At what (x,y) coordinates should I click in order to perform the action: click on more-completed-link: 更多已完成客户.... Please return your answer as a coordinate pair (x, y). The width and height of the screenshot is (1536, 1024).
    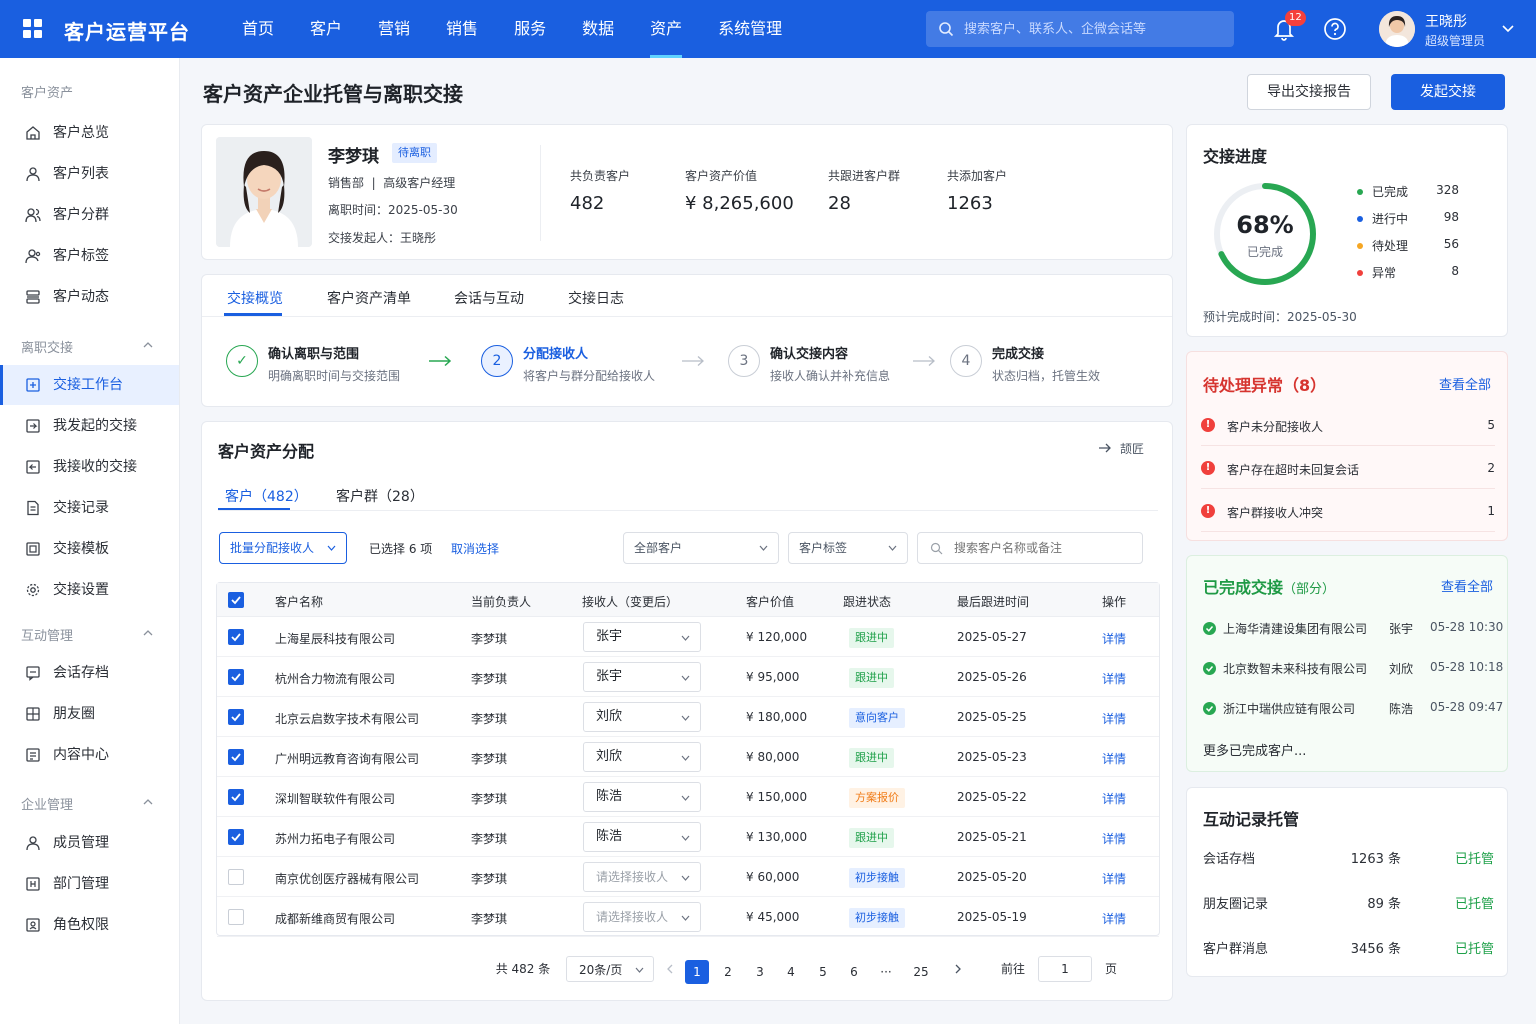
    Looking at the image, I should click on (1254, 749).